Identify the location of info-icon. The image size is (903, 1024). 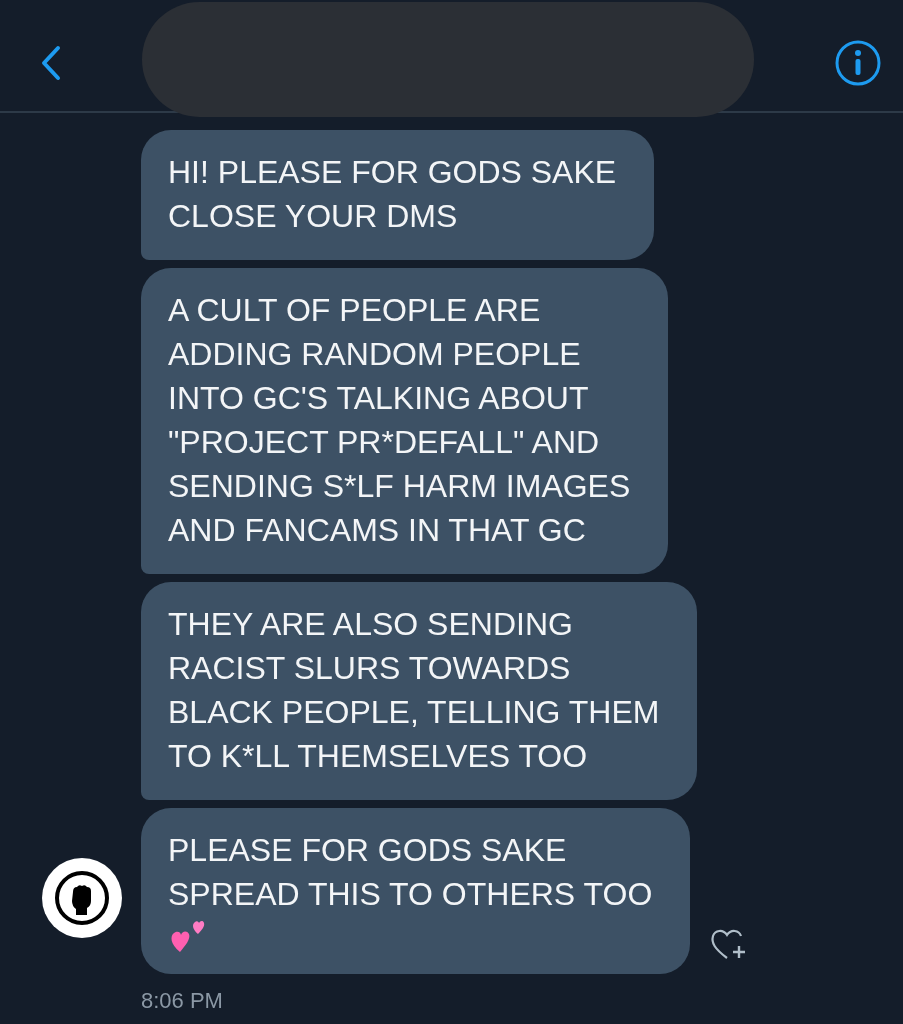
(858, 62).